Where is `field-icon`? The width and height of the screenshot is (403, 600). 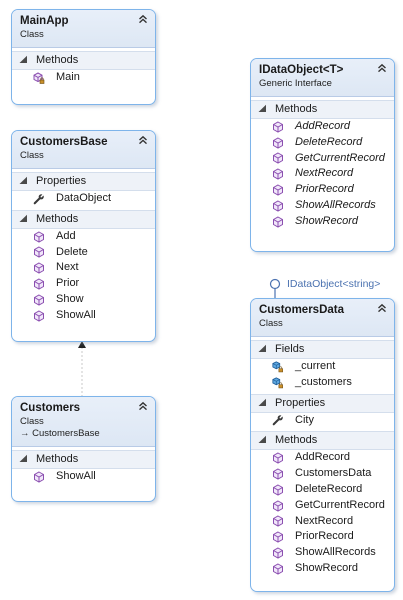
field-icon is located at coordinates (278, 383).